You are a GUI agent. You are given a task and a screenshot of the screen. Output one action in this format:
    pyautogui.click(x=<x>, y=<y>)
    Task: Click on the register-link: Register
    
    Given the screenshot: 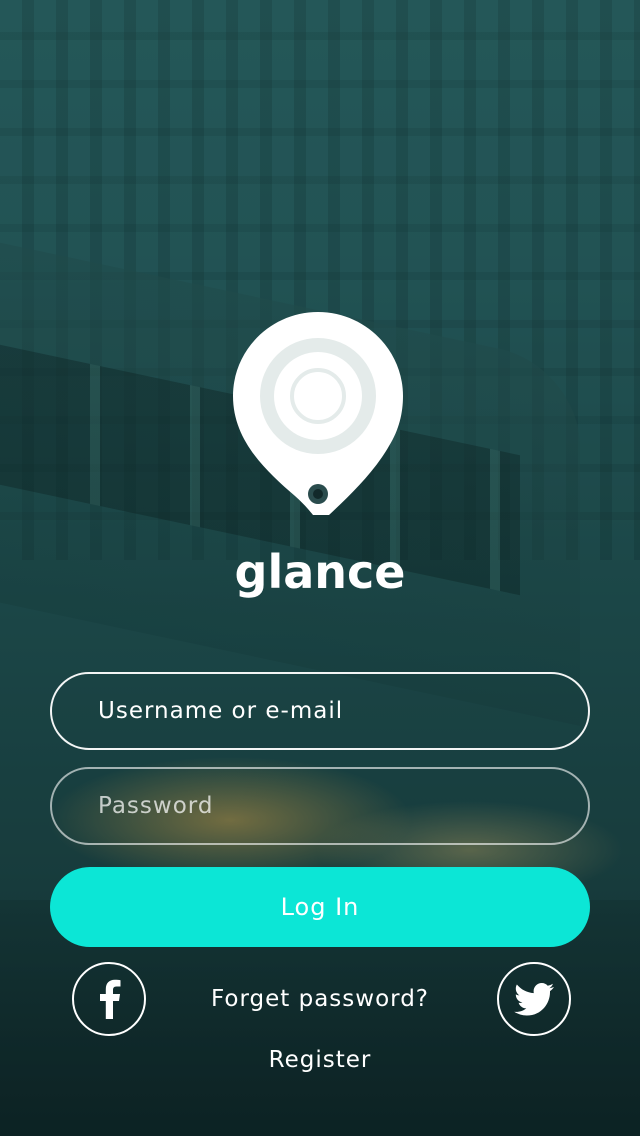 What is the action you would take?
    pyautogui.click(x=320, y=1060)
    